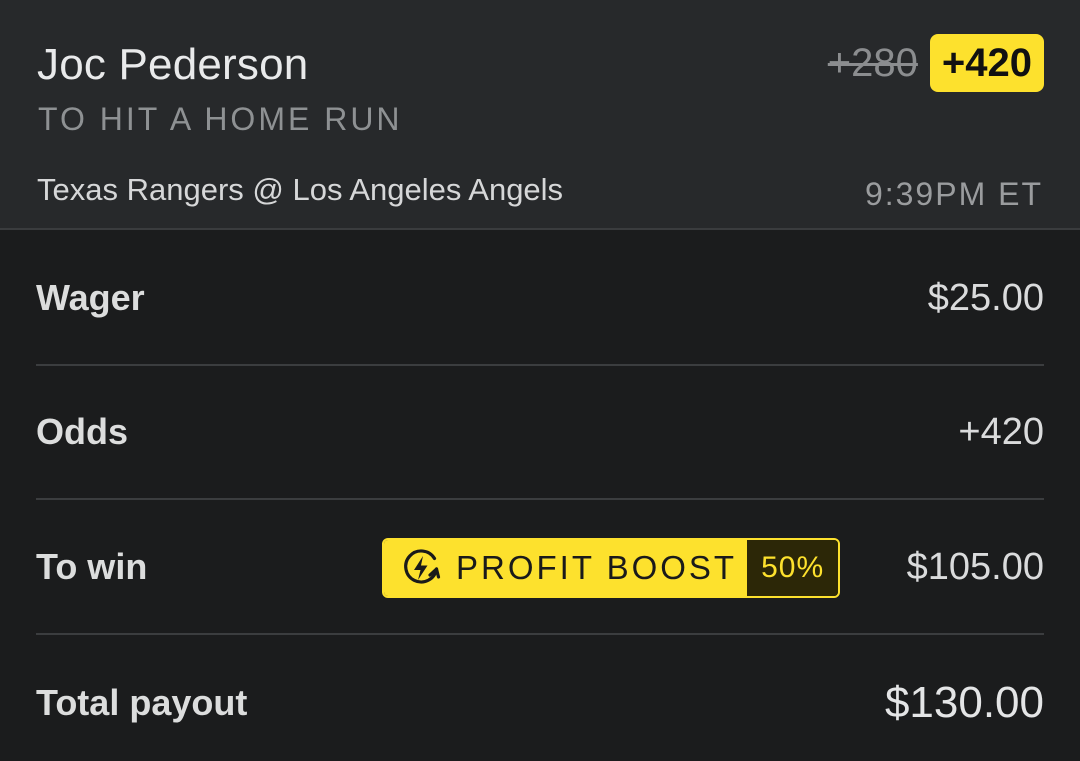 Image resolution: width=1080 pixels, height=761 pixels. What do you see at coordinates (597, 567) in the screenshot?
I see `profit-boost-label: PROFIT BOOST` at bounding box center [597, 567].